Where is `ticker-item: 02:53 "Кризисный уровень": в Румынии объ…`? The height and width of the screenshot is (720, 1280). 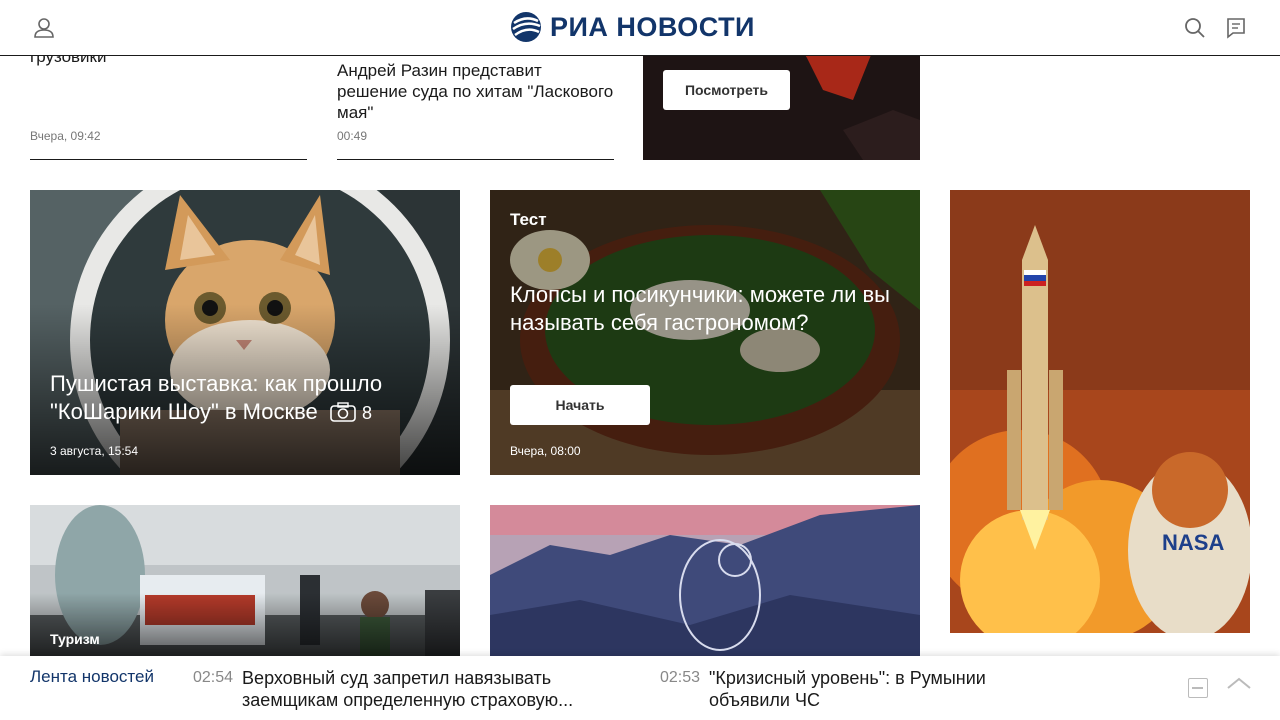 ticker-item: 02:53 "Кризисный уровень": в Румынии объ… is located at coordinates (844, 689).